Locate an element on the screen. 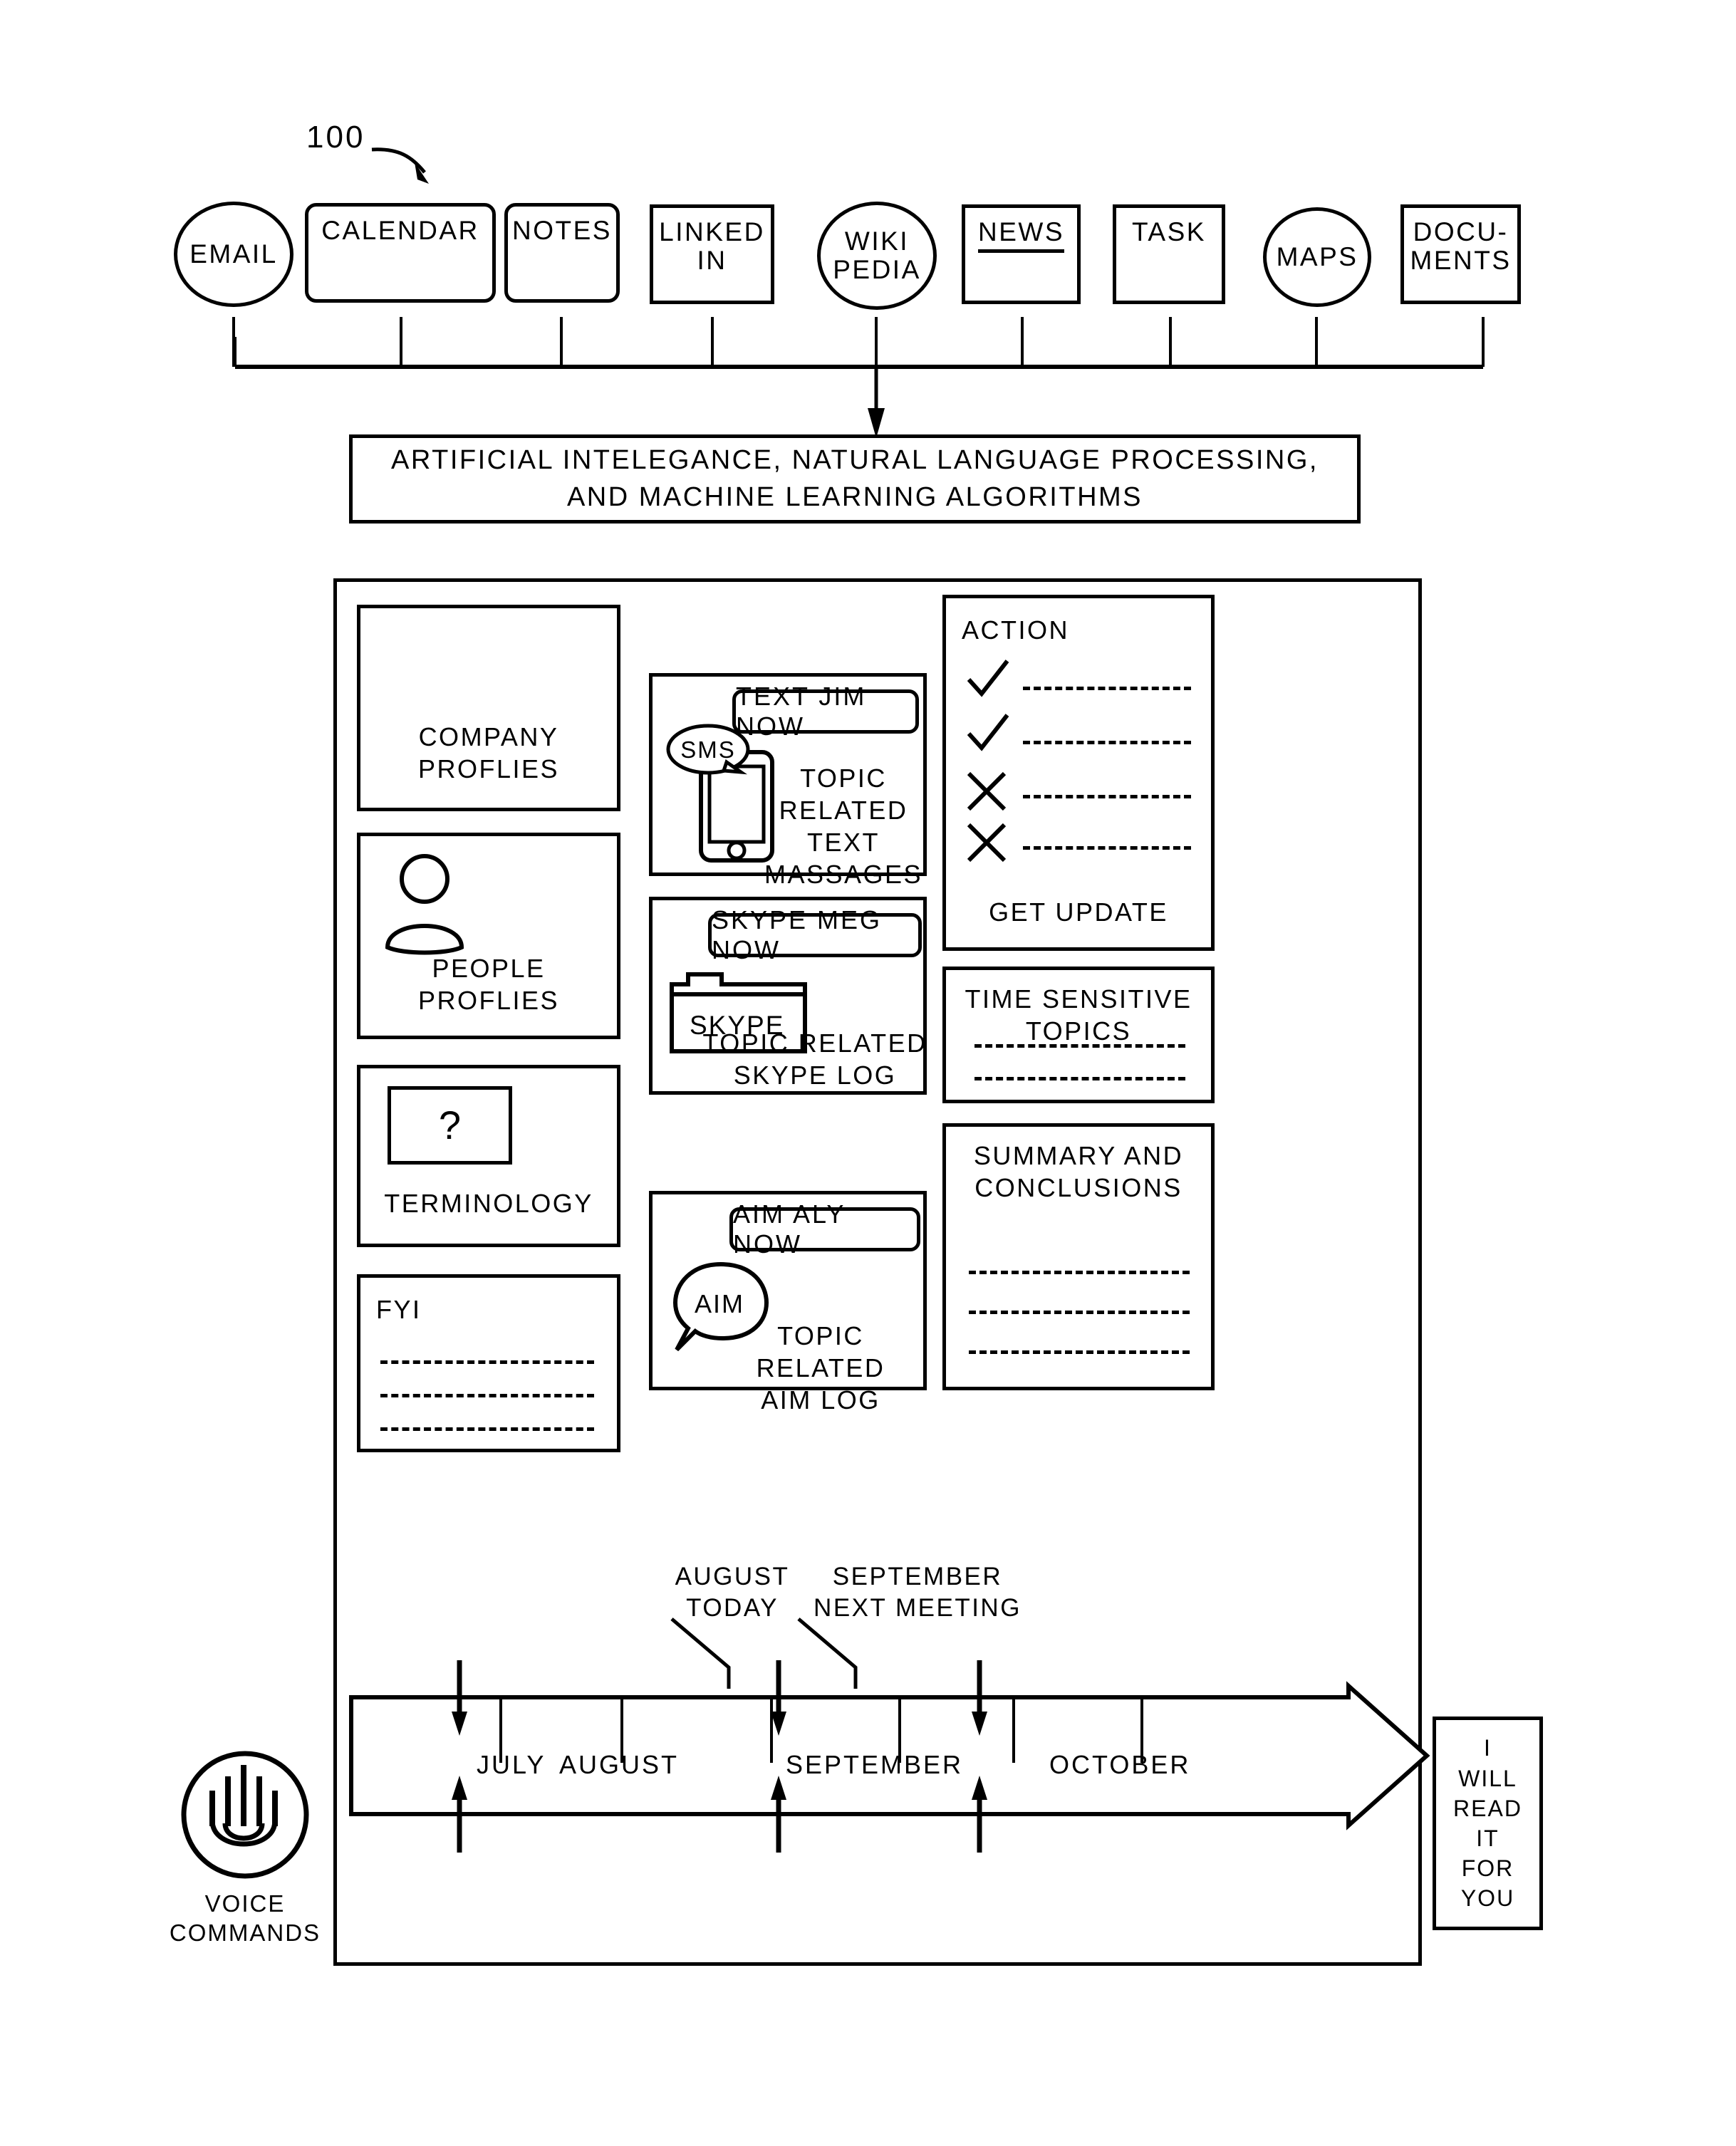 This screenshot has height=2146, width=1736. source-node-linkedin: LINKED IN is located at coordinates (712, 254).